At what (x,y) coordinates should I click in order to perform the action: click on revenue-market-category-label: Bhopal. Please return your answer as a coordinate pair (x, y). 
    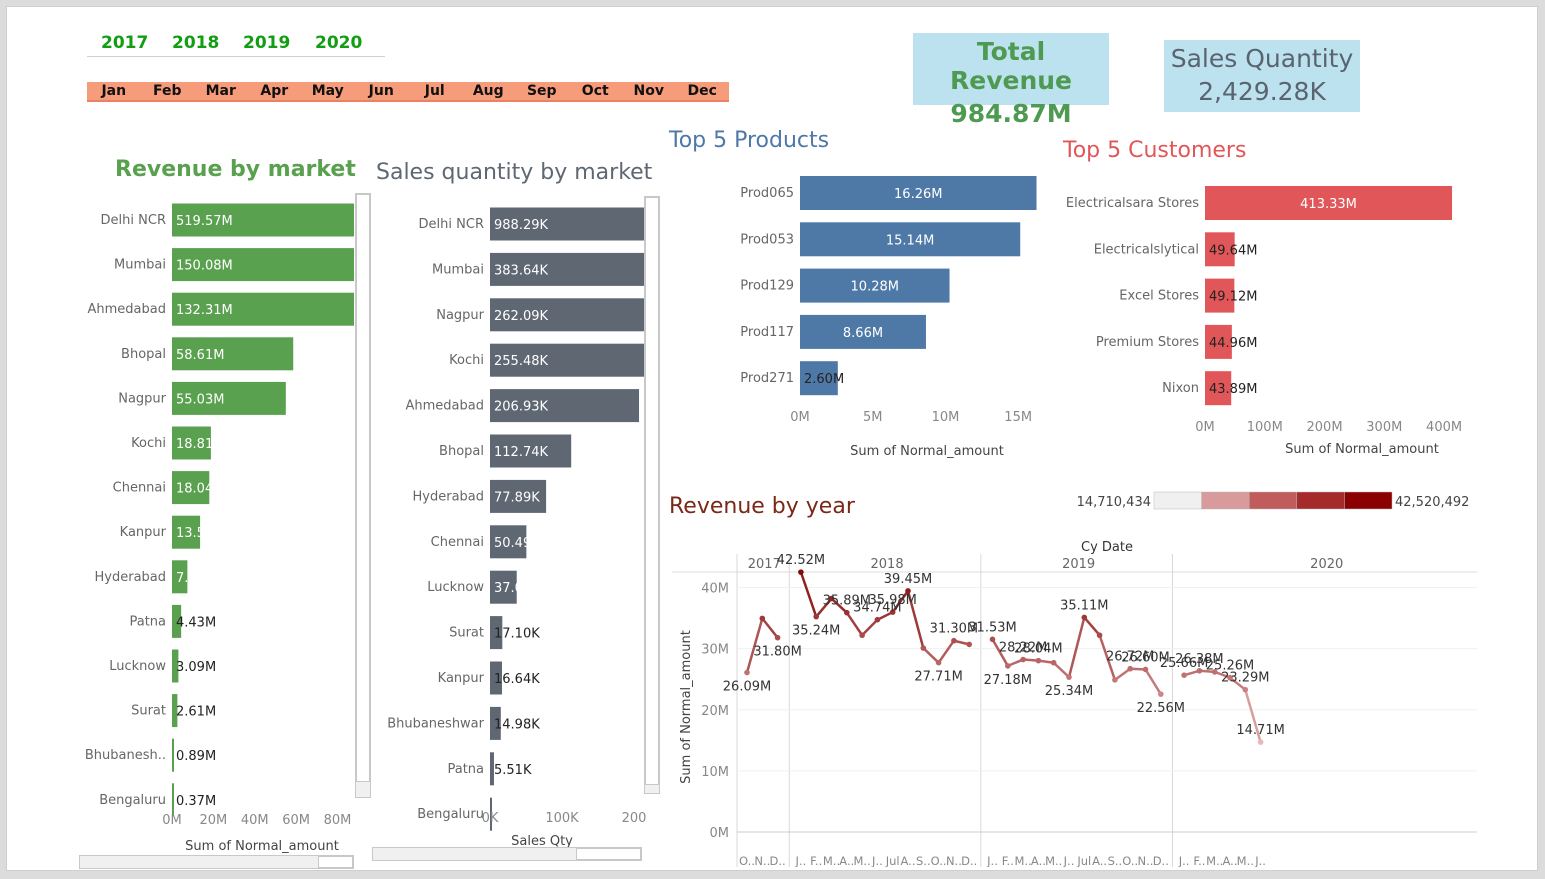
    Looking at the image, I should click on (143, 354).